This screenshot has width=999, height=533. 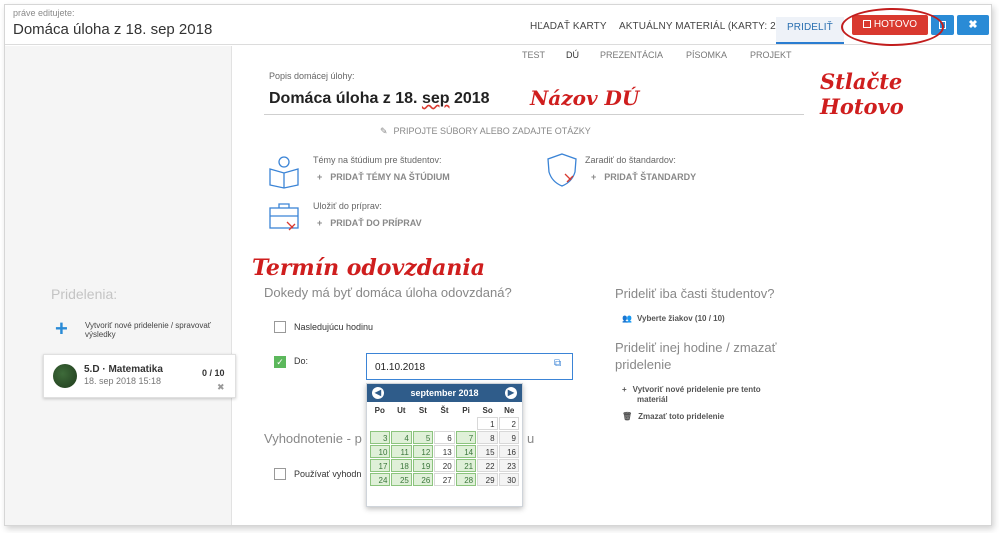 What do you see at coordinates (313, 438) in the screenshot?
I see `evaluation-title: Vyhodnotenie - p` at bounding box center [313, 438].